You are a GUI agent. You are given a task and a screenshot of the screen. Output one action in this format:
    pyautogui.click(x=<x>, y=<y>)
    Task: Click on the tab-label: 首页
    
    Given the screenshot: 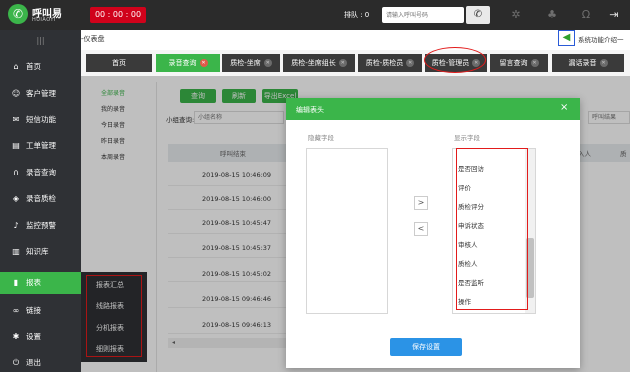 What is the action you would take?
    pyautogui.click(x=119, y=63)
    